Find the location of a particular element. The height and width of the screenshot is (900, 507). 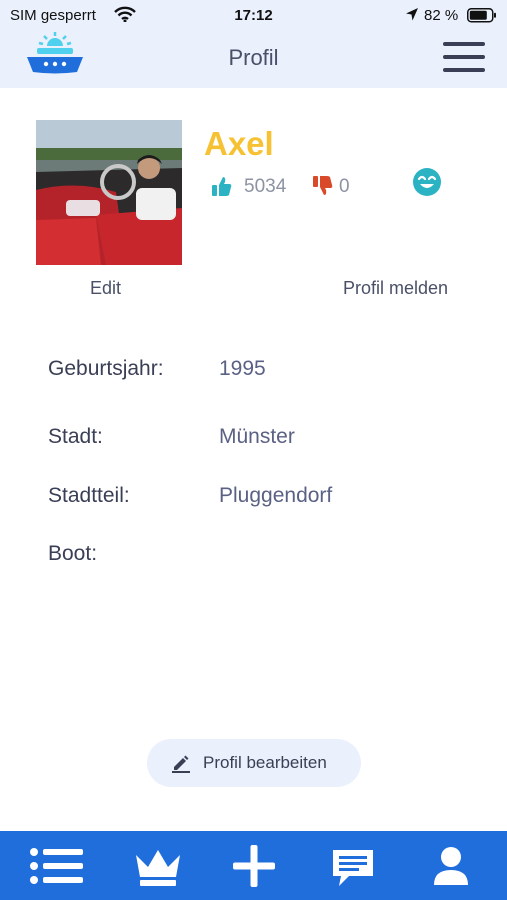

thumbs-down-icon is located at coordinates (323, 188).